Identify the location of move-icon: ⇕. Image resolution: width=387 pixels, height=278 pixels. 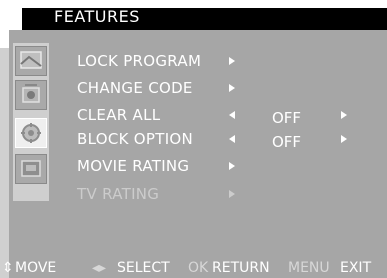
(8, 268).